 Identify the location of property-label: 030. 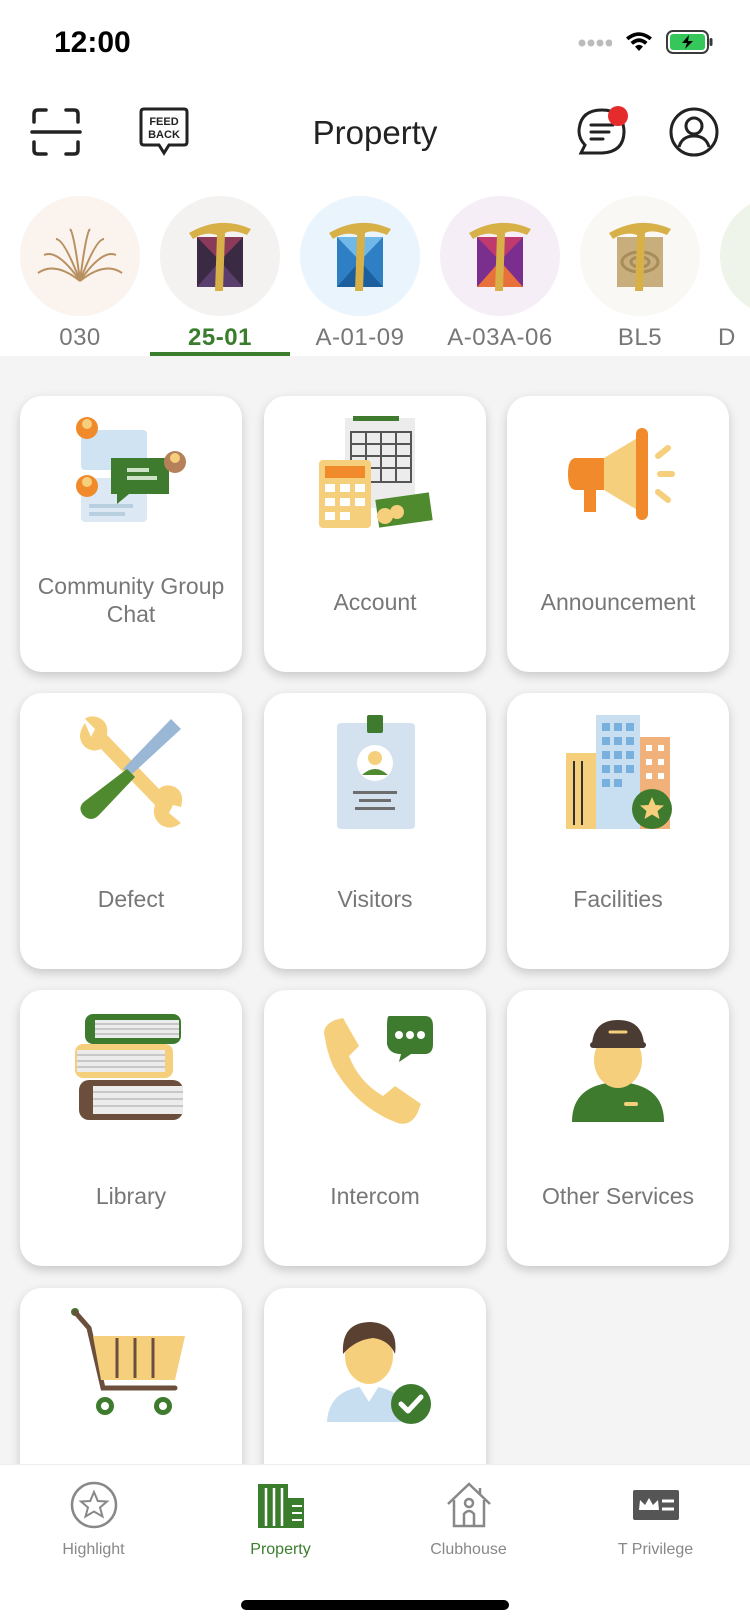
(80, 337).